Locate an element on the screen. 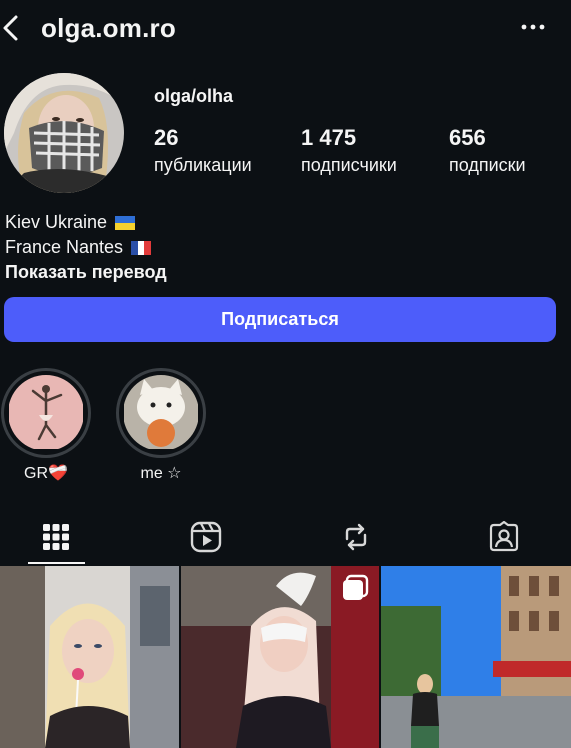 Image resolution: width=571 pixels, height=748 pixels. stat-posts: 26 публикации is located at coordinates (203, 150).